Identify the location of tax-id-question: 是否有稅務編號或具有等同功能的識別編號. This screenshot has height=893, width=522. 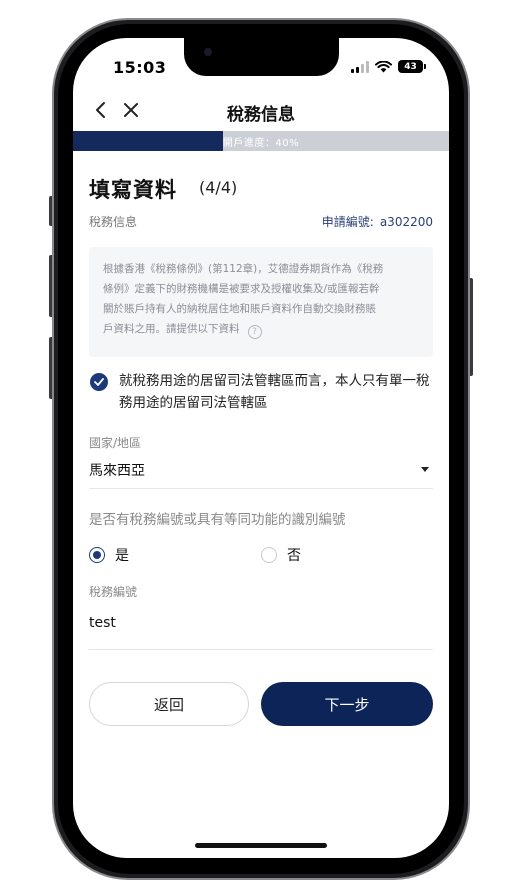
(217, 520).